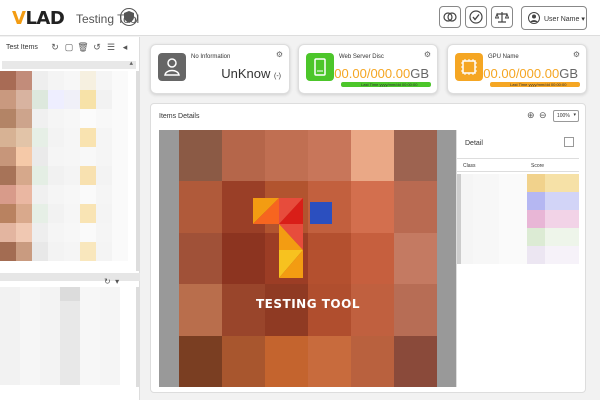  Describe the element at coordinates (292, 238) in the screenshot. I see `testing-tool-logo` at that location.